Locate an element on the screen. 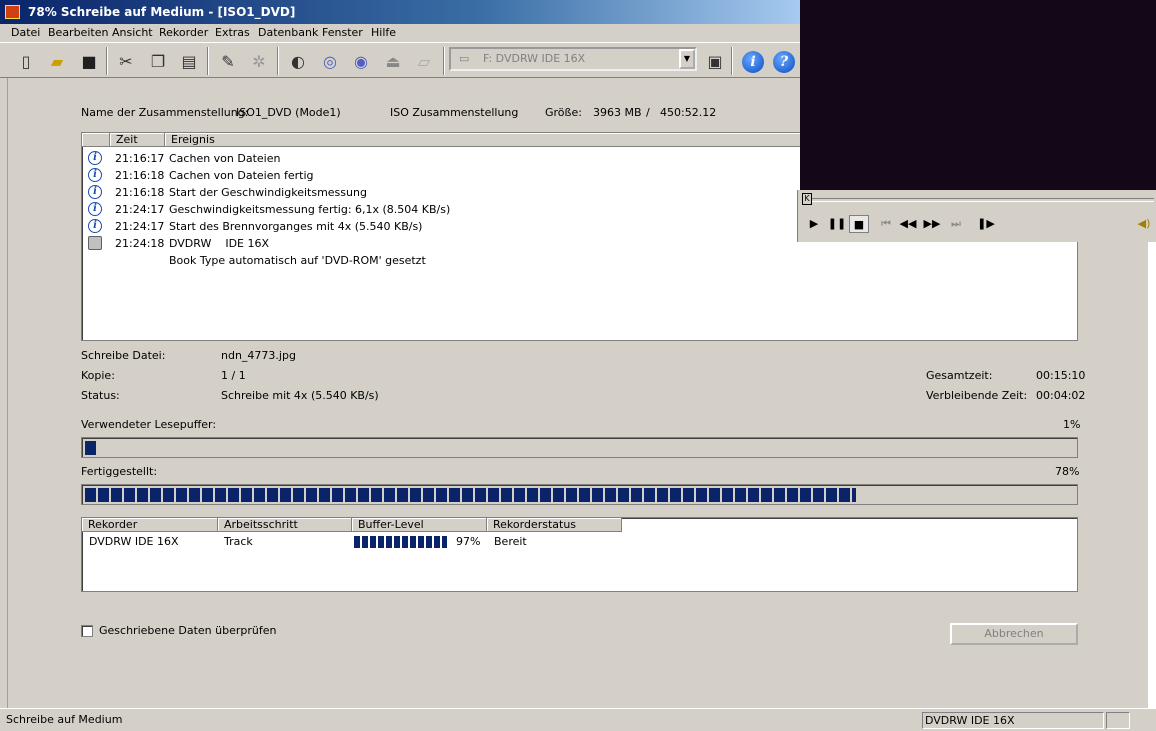 This screenshot has width=1156, height=731. log-time: 21:16:18 is located at coordinates (140, 192).